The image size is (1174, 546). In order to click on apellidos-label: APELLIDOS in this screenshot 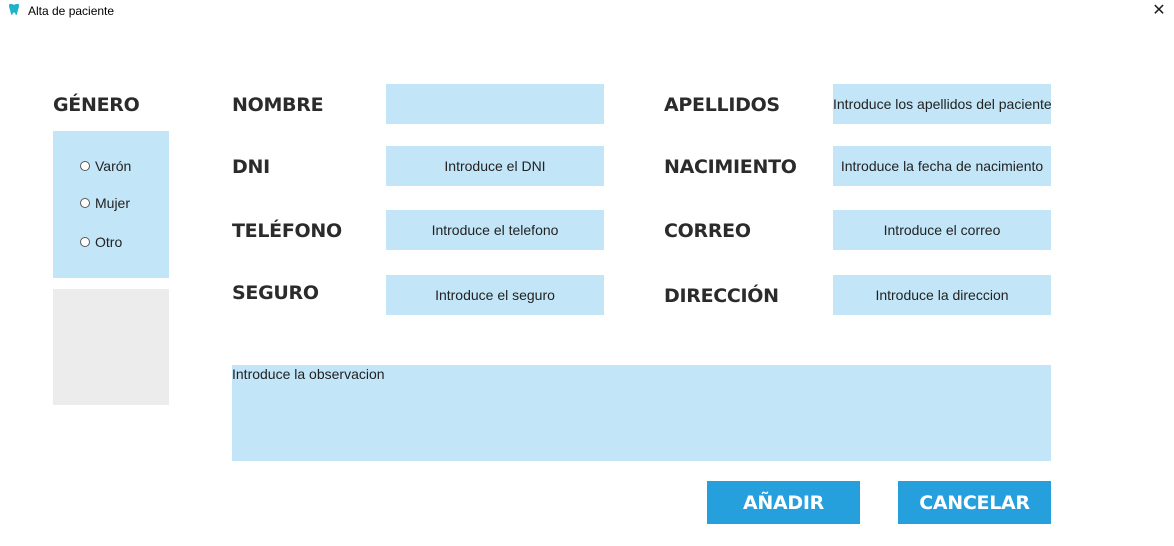, I will do `click(722, 105)`.